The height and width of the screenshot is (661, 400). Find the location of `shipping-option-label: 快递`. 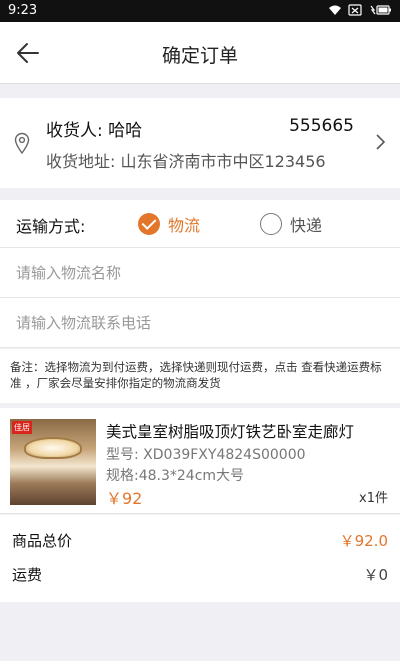

shipping-option-label: 快递 is located at coordinates (306, 225).